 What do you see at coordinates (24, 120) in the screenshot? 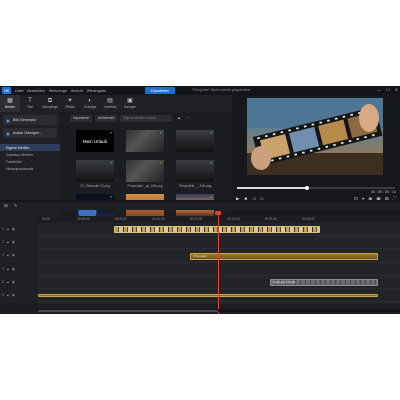
I see `image-generator-label: Bild Generator` at bounding box center [24, 120].